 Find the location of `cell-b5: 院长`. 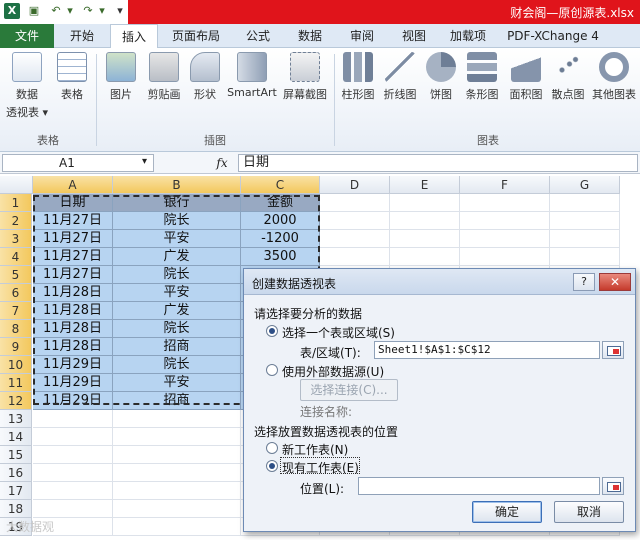

cell-b5: 院长 is located at coordinates (177, 275).